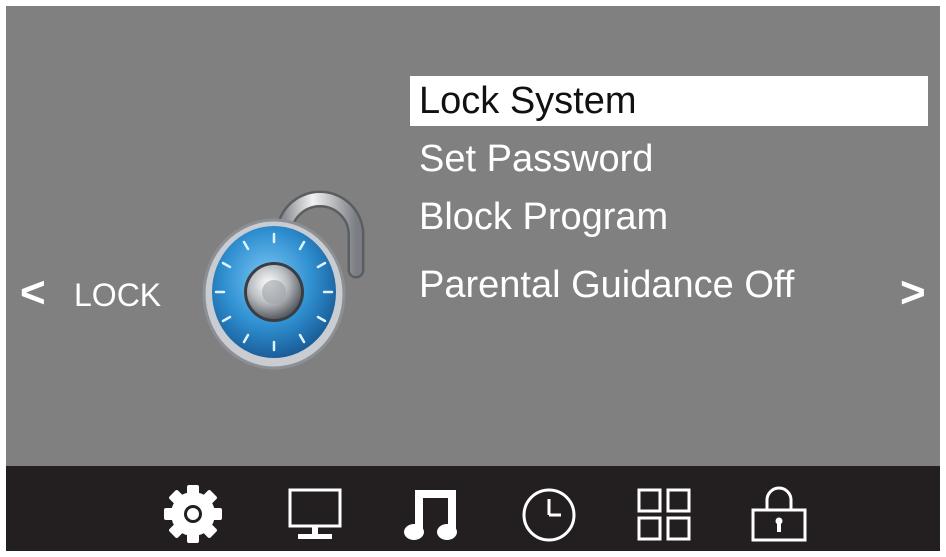 This screenshot has height=557, width=946. I want to click on tab-setup, so click(665, 514).